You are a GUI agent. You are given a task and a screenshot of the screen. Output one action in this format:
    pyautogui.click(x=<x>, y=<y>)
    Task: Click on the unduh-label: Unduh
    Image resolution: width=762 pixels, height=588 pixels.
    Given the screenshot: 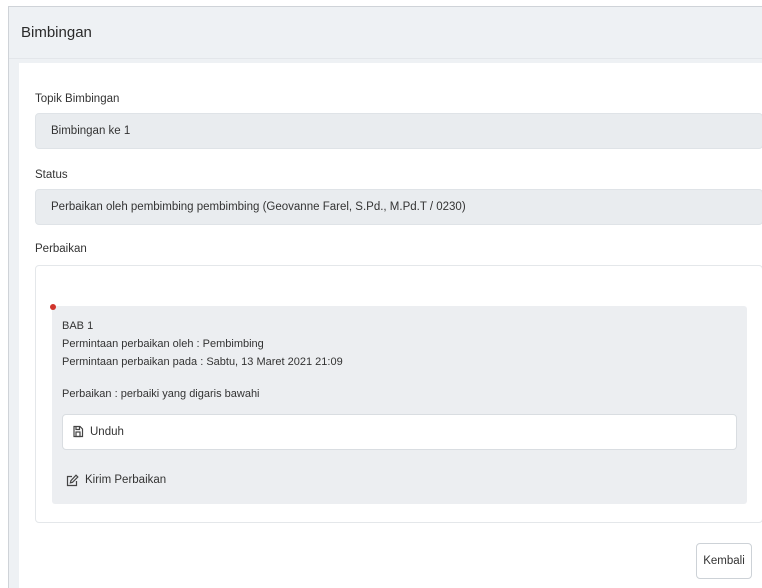 What is the action you would take?
    pyautogui.click(x=107, y=432)
    